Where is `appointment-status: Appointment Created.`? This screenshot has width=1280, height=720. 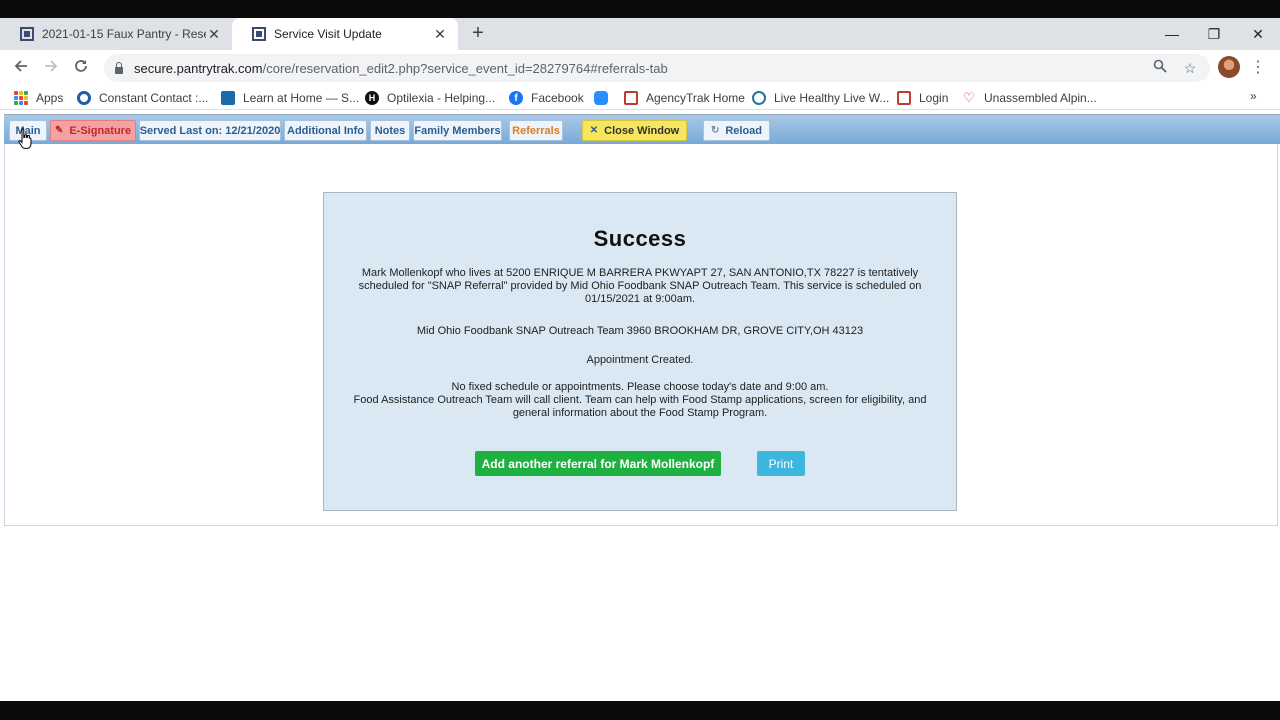
appointment-status: Appointment Created. is located at coordinates (640, 360).